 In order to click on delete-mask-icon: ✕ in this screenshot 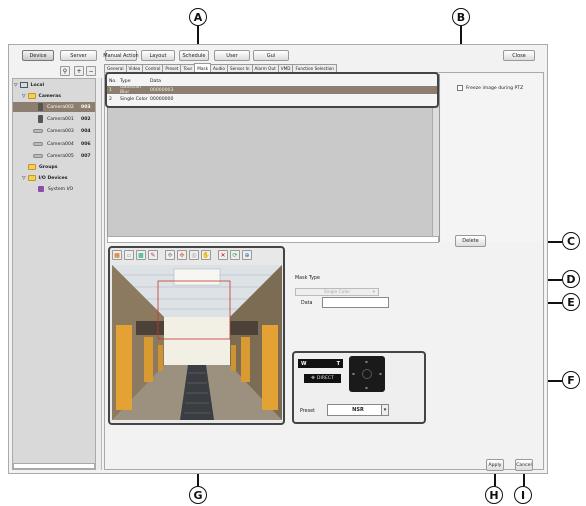, I will do `click(223, 255)`.